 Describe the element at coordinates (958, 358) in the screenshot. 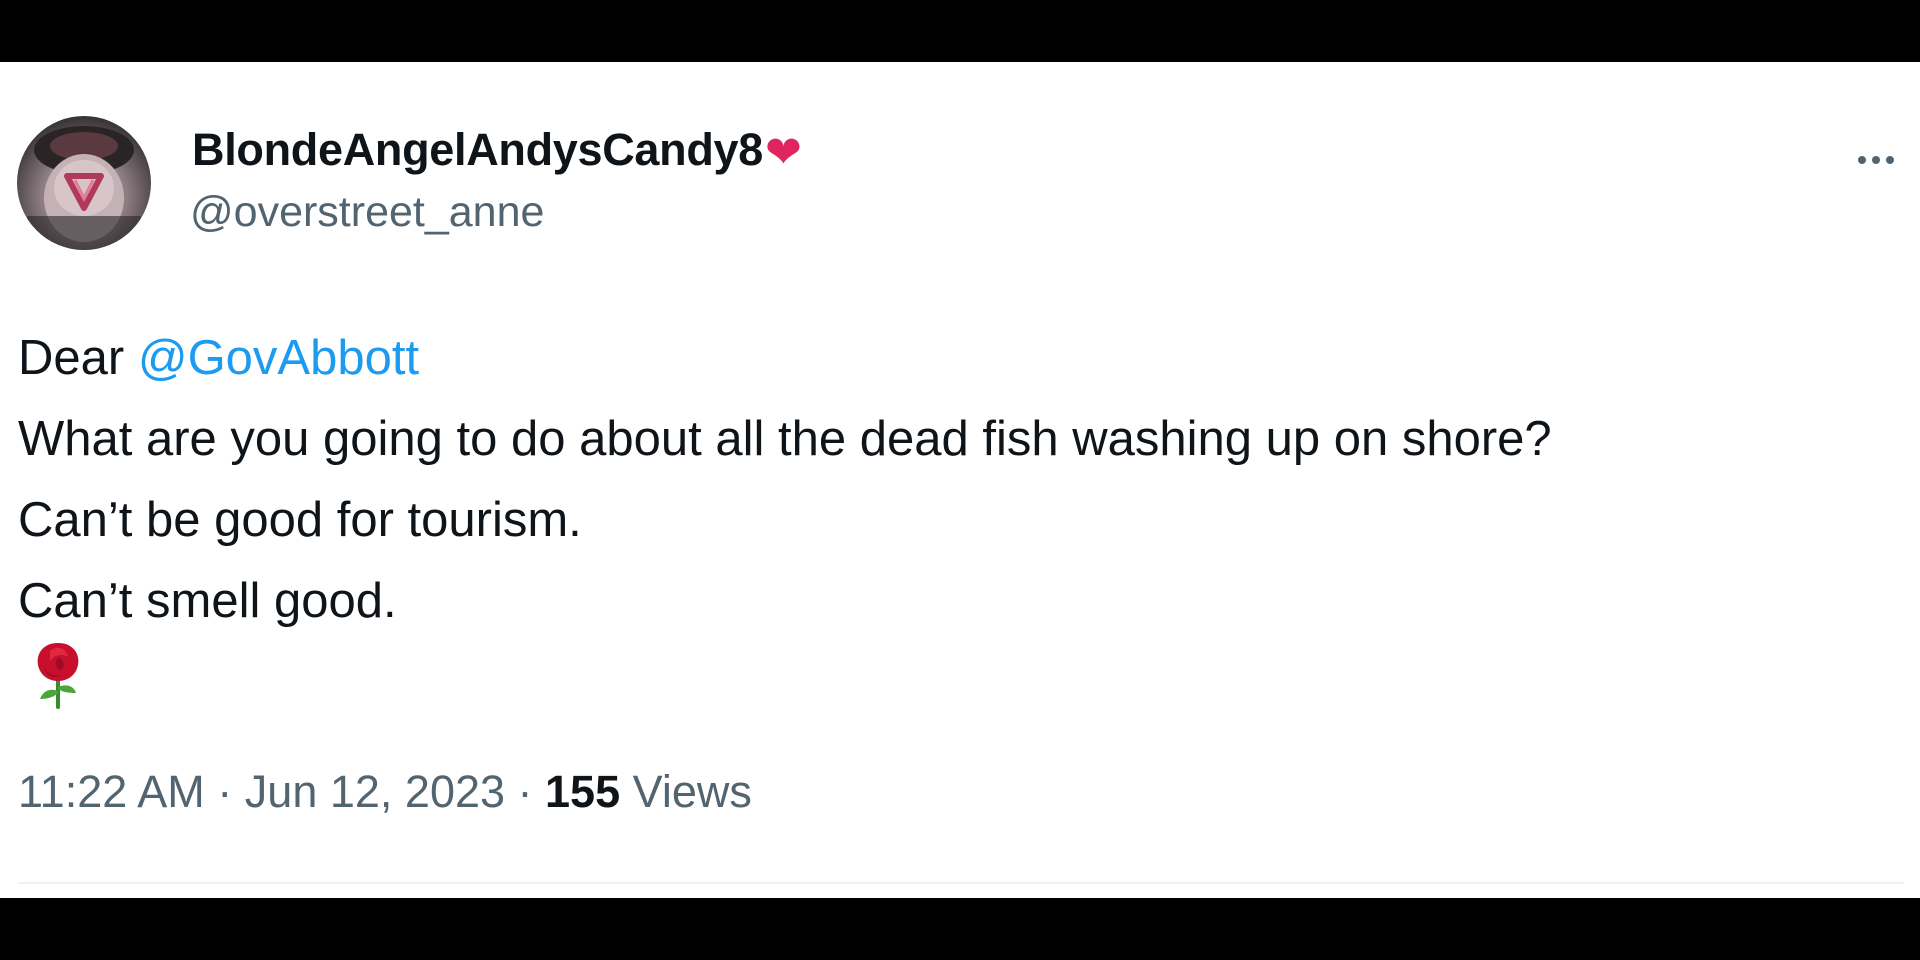

I see `tweet-line-1: Dear @GovAbbott` at that location.